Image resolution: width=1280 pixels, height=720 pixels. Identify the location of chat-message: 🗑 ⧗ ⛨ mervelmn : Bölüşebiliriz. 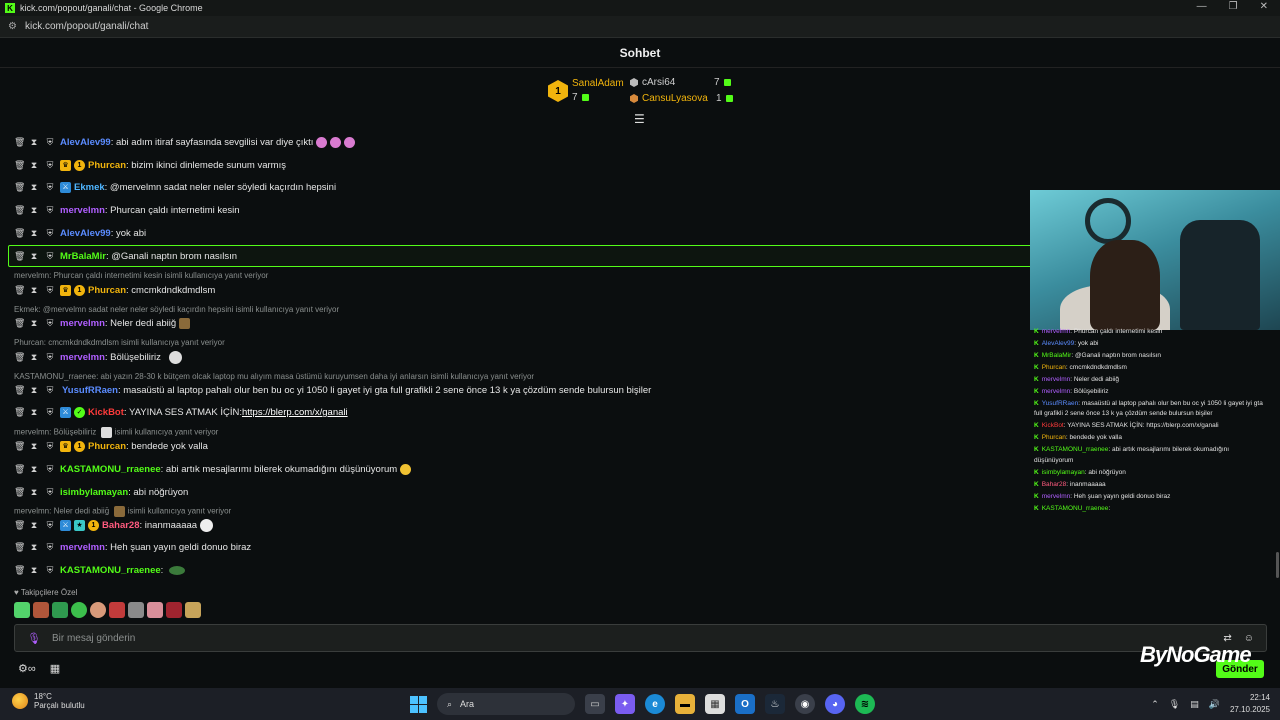
(98, 357).